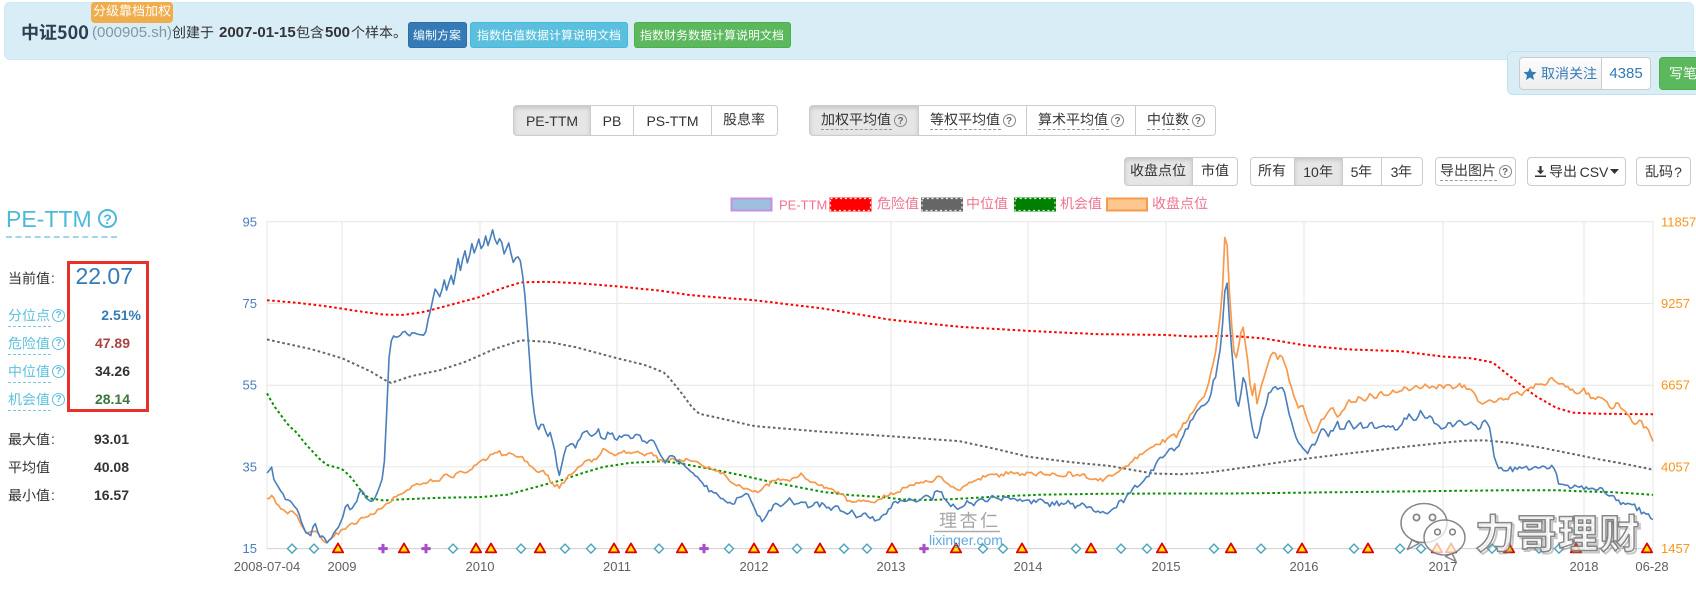 The image size is (1696, 609). Describe the element at coordinates (250, 548) in the screenshot. I see `svg-text: 15` at that location.